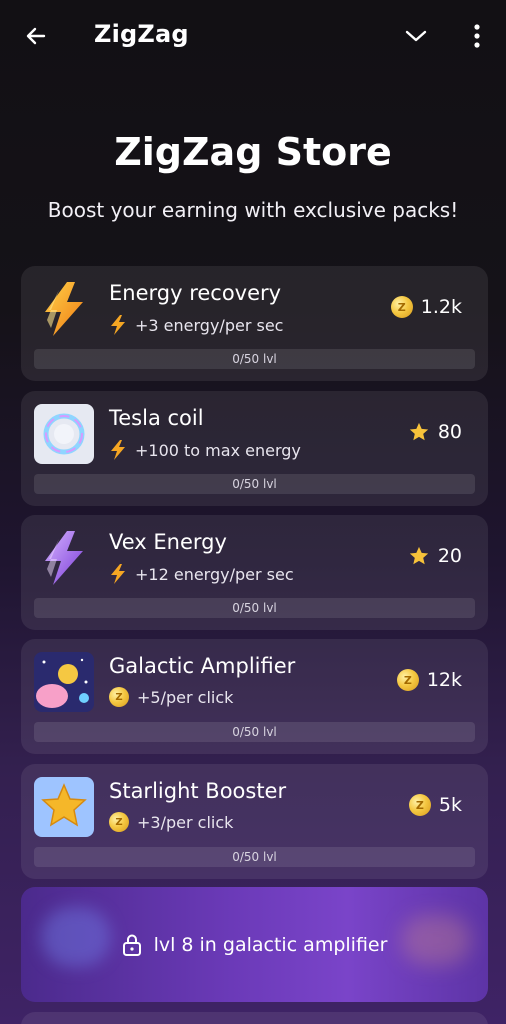 The width and height of the screenshot is (506, 1024). I want to click on item-price-value: 1.2k, so click(441, 307).